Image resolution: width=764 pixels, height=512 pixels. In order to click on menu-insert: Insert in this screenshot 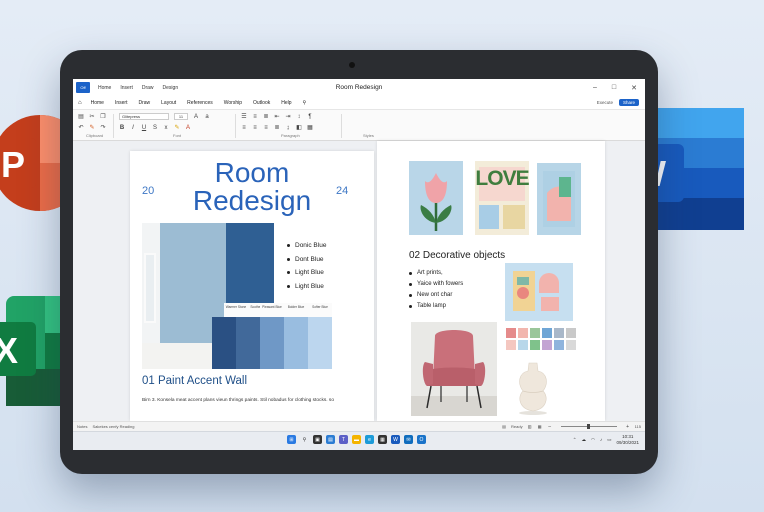, I will do `click(126, 88)`.